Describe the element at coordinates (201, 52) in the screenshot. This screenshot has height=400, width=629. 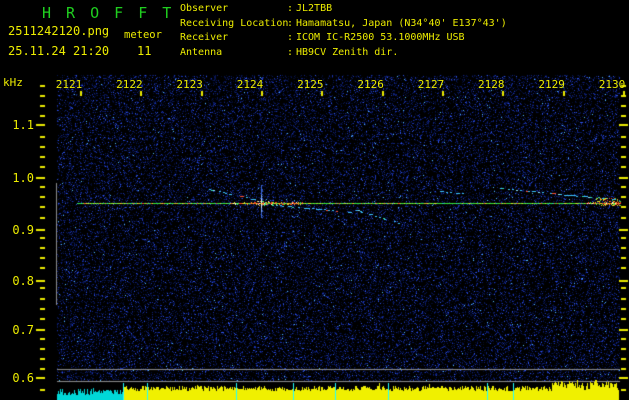
I see `info-label: Antenna` at that location.